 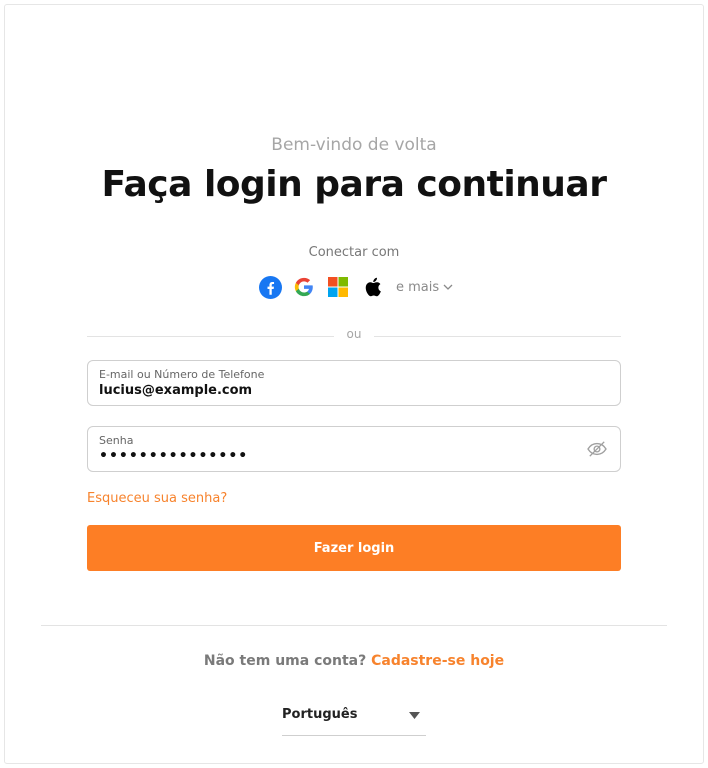 I want to click on google-login-button, so click(x=304, y=287).